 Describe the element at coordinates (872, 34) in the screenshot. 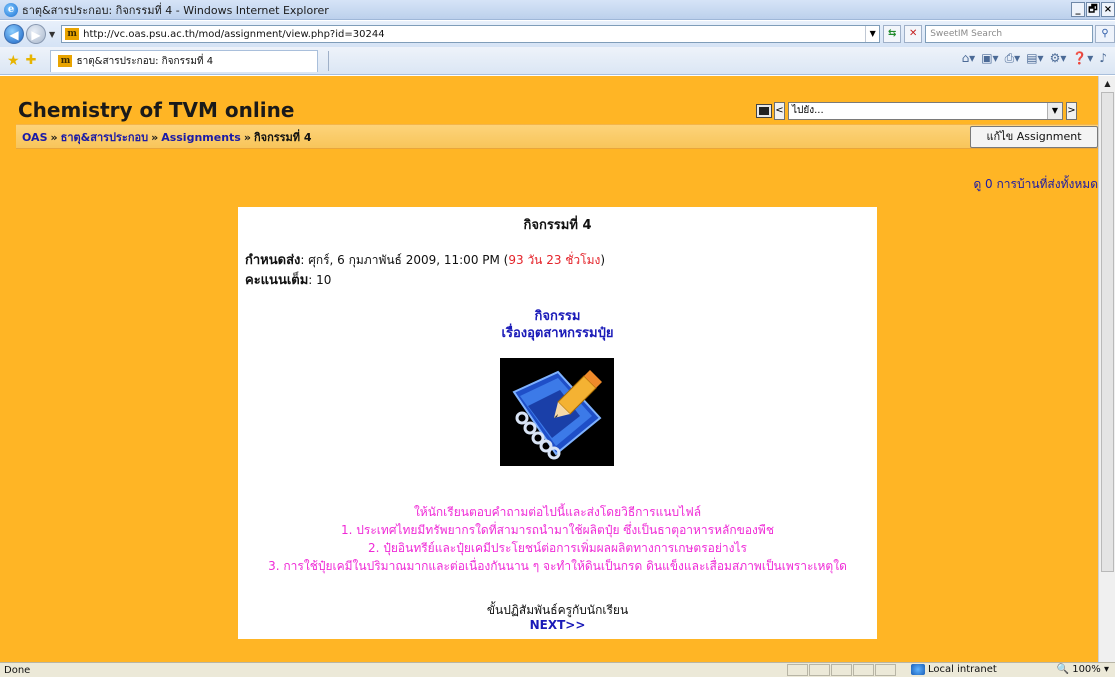

I see `address-dropdown-icon: ▼` at that location.